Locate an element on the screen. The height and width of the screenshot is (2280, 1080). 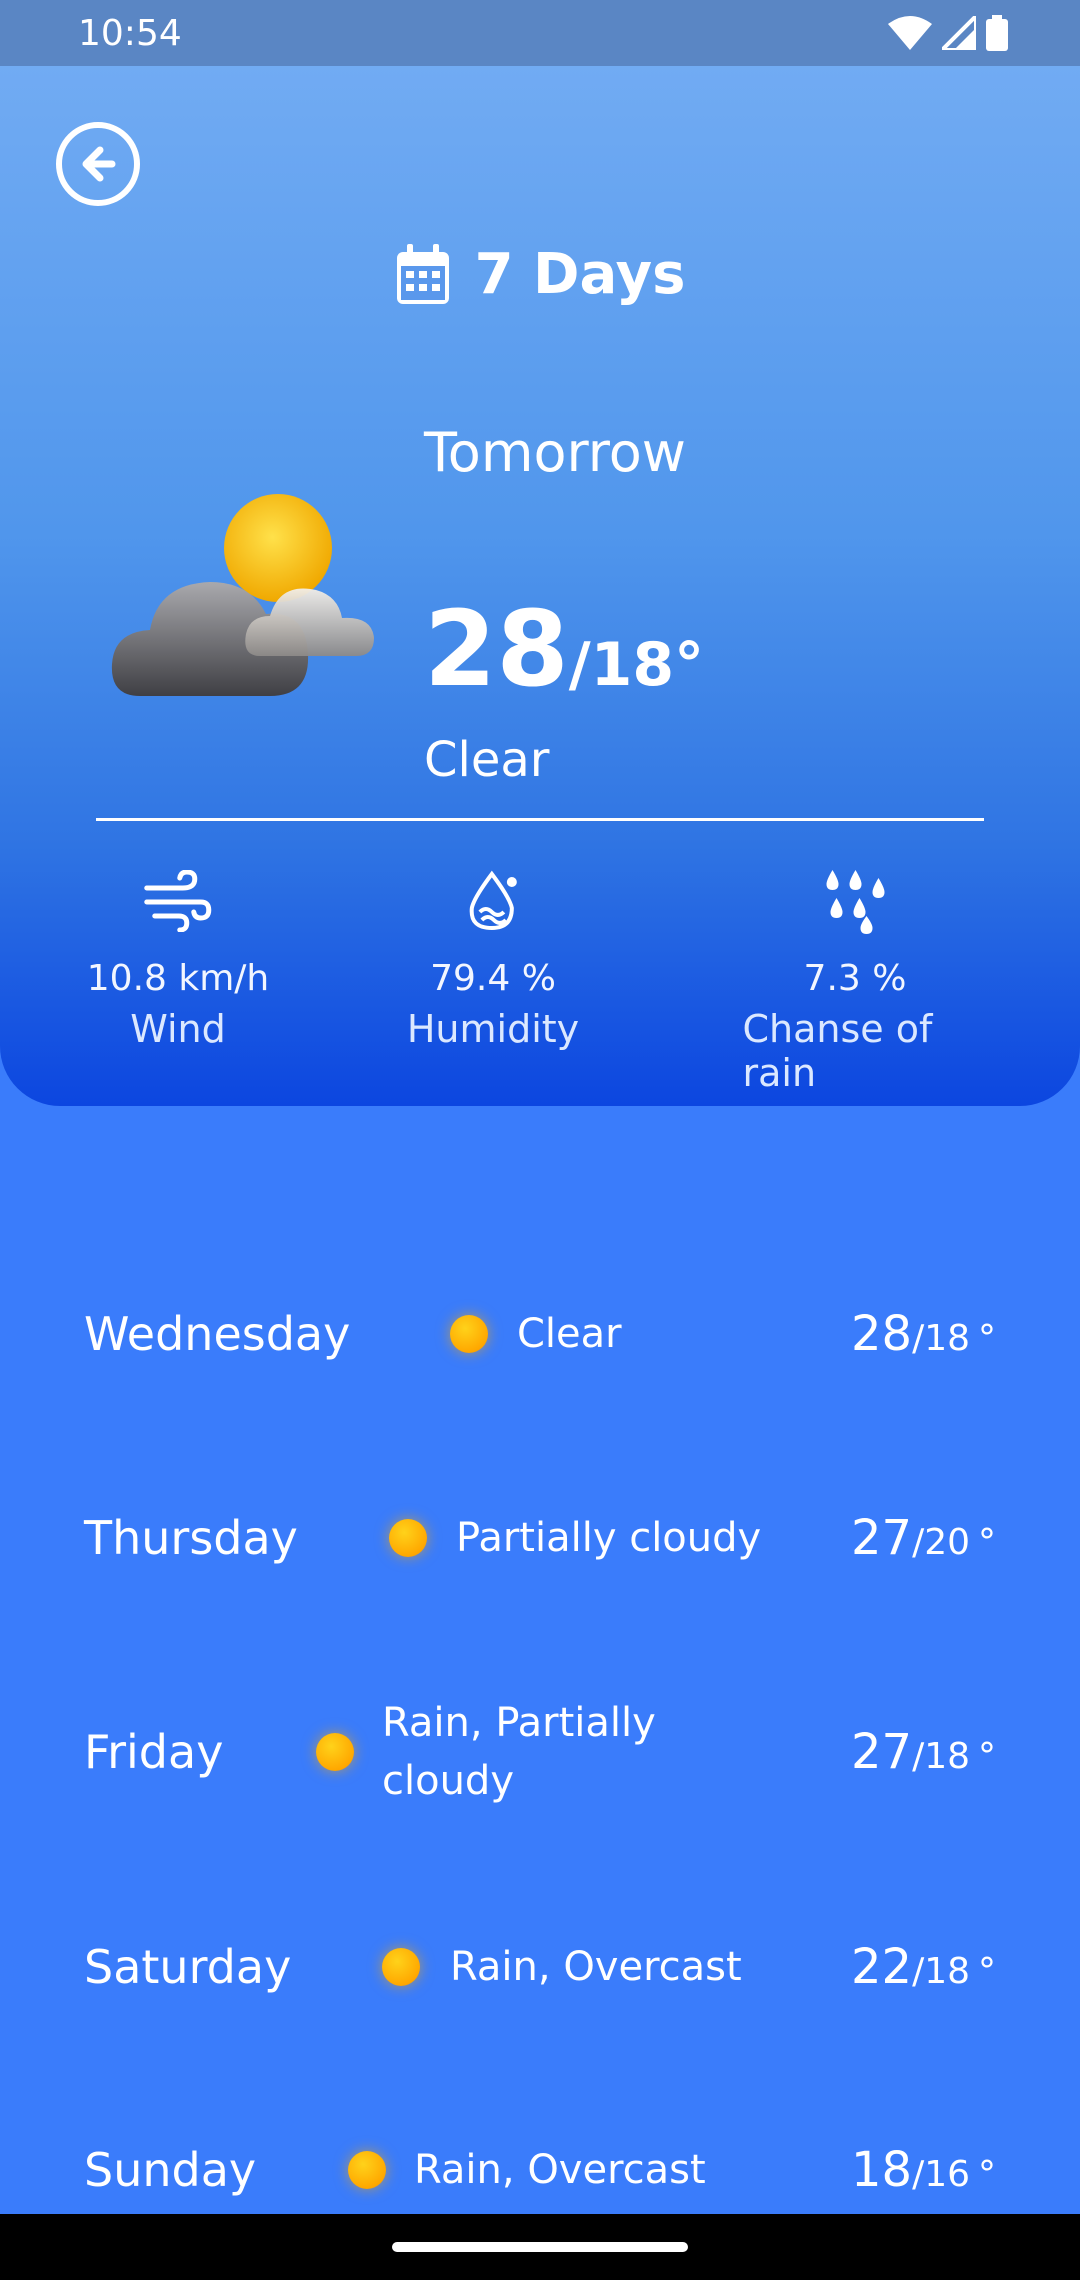
status-icons is located at coordinates (948, 33).